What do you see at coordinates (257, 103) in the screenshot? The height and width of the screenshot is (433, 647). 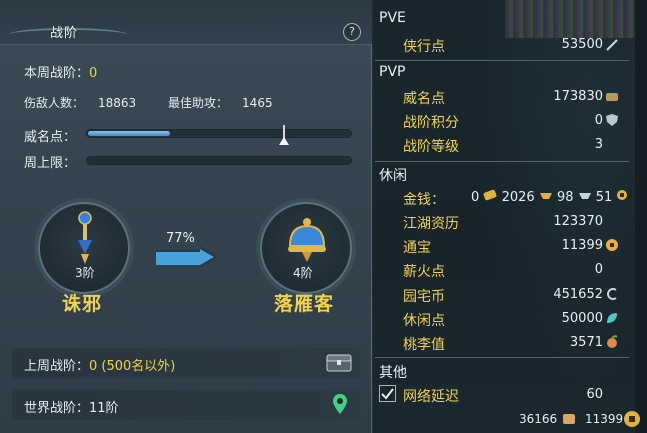 I see `assist-value: 1465` at bounding box center [257, 103].